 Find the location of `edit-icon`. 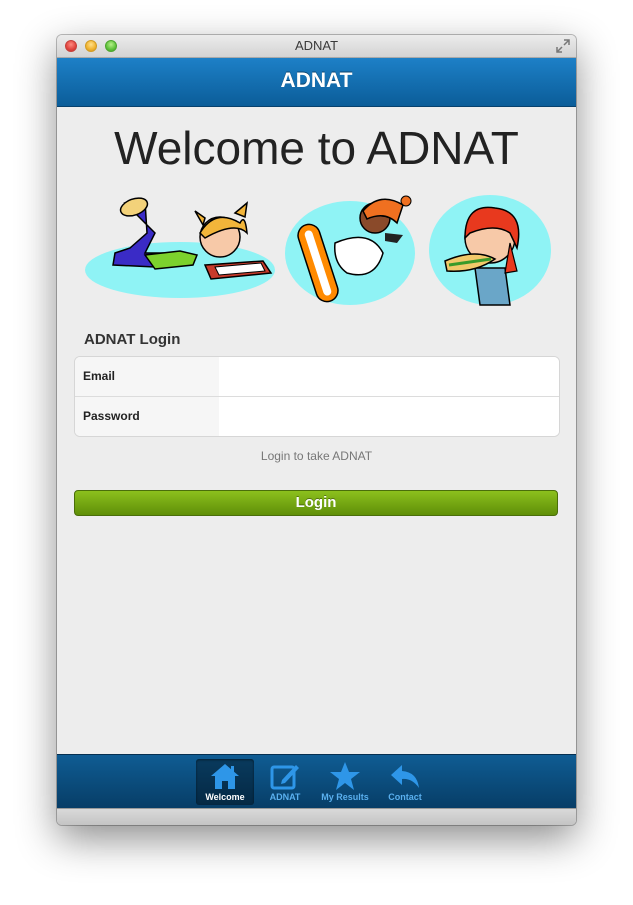

edit-icon is located at coordinates (284, 777).